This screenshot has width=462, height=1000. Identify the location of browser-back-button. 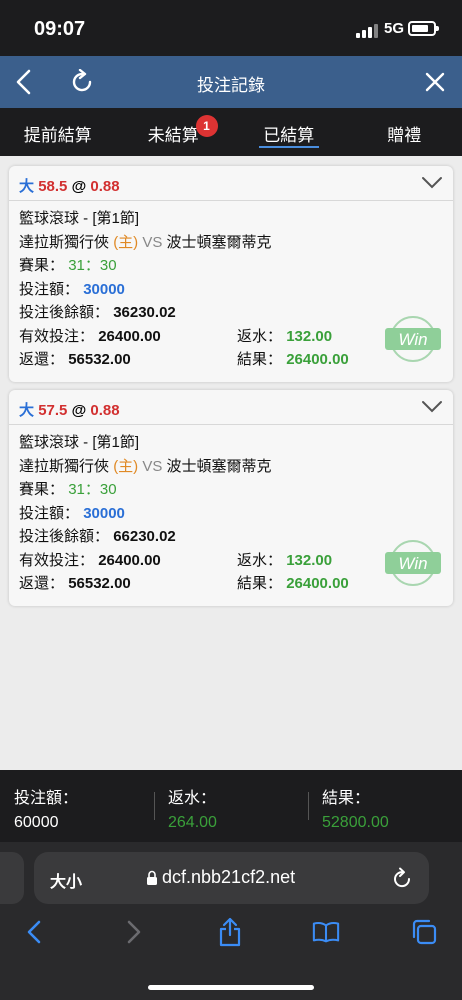
(34, 932).